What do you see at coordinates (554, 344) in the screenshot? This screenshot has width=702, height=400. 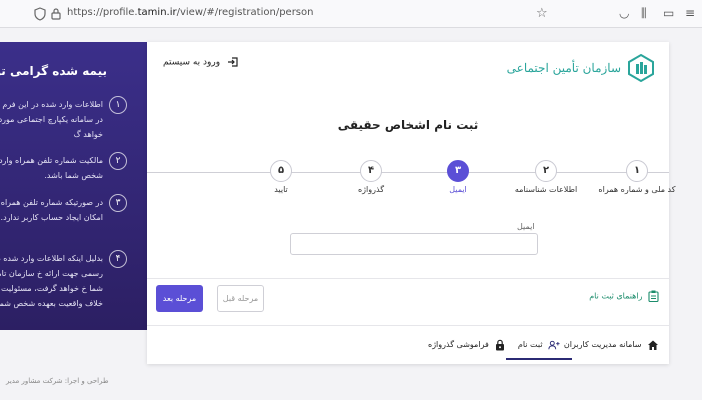 I see `add-user-icon` at bounding box center [554, 344].